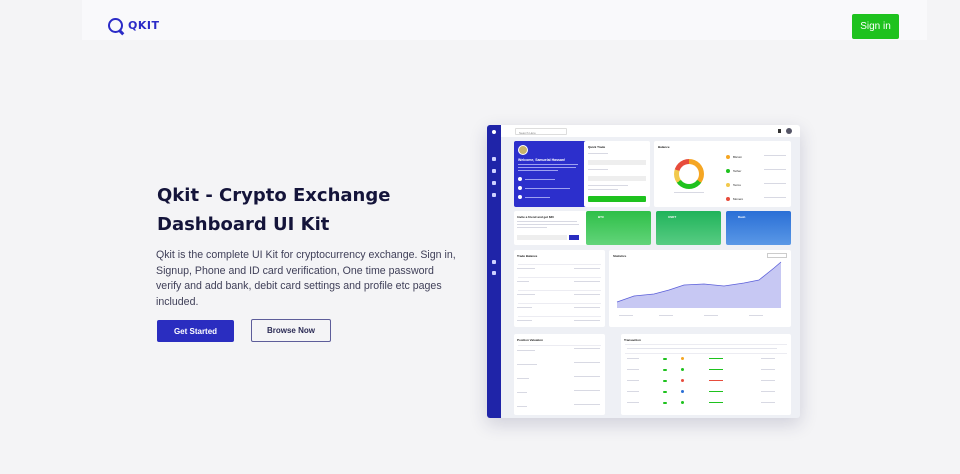 The image size is (960, 474). What do you see at coordinates (195, 331) in the screenshot?
I see `get-started-button: Get Started` at bounding box center [195, 331].